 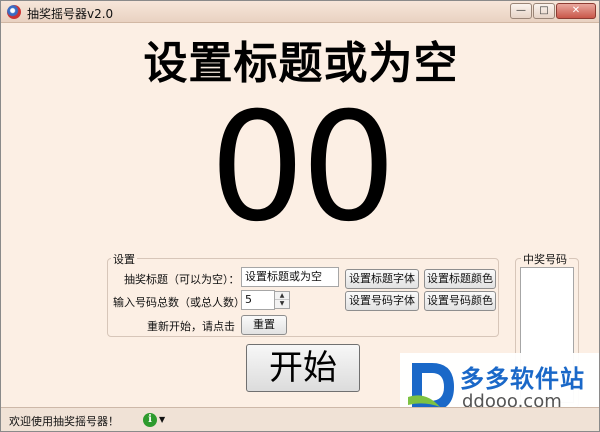 I want to click on window-title: 抽奖摇号器v2.0, so click(x=70, y=14).